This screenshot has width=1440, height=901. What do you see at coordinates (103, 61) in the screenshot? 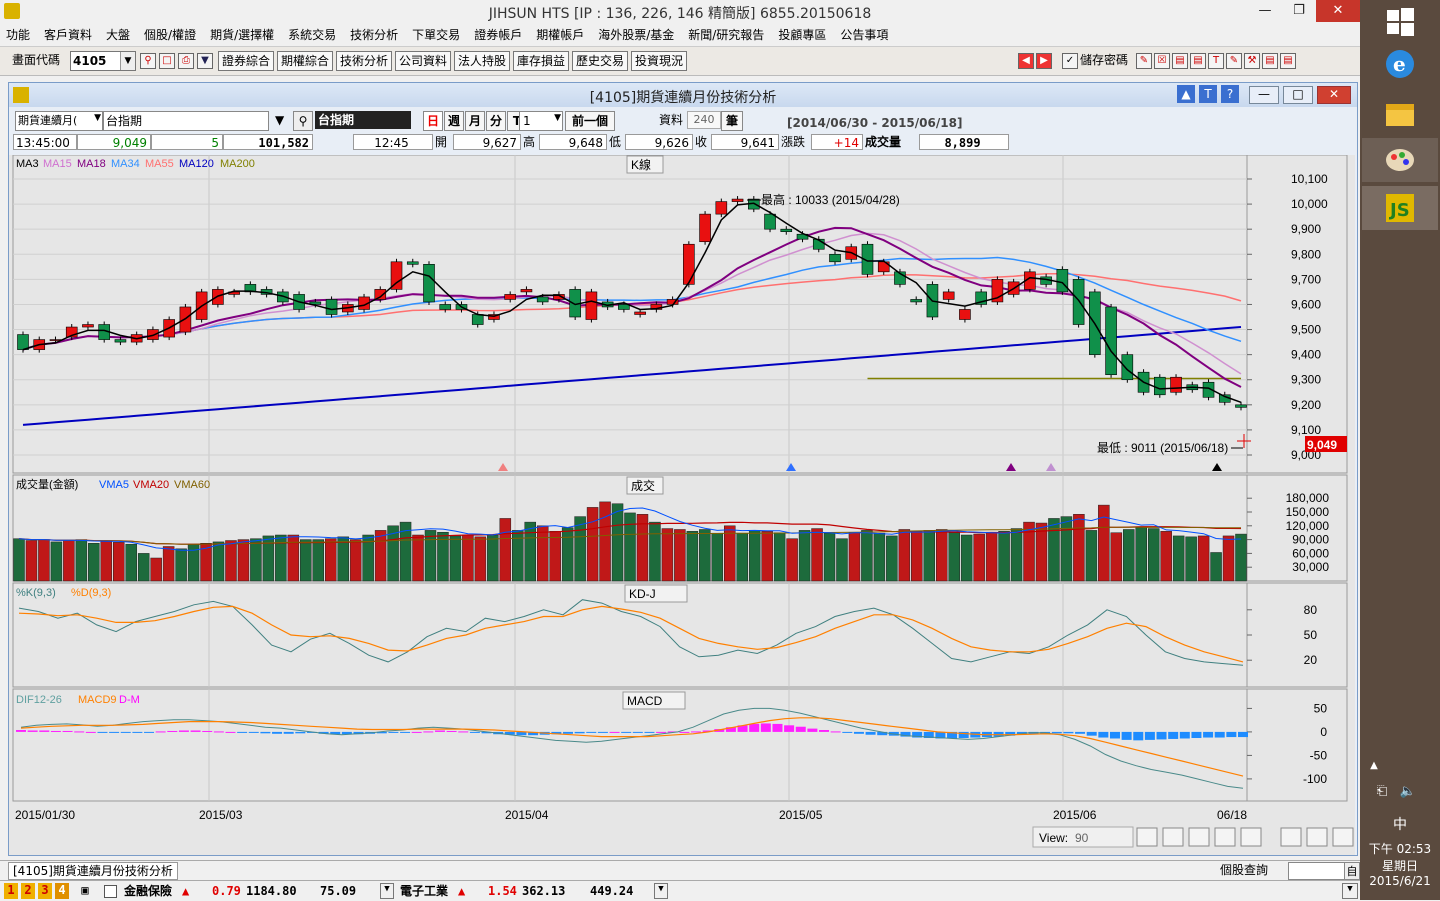
I see `code-input: 4105 ▼` at bounding box center [103, 61].